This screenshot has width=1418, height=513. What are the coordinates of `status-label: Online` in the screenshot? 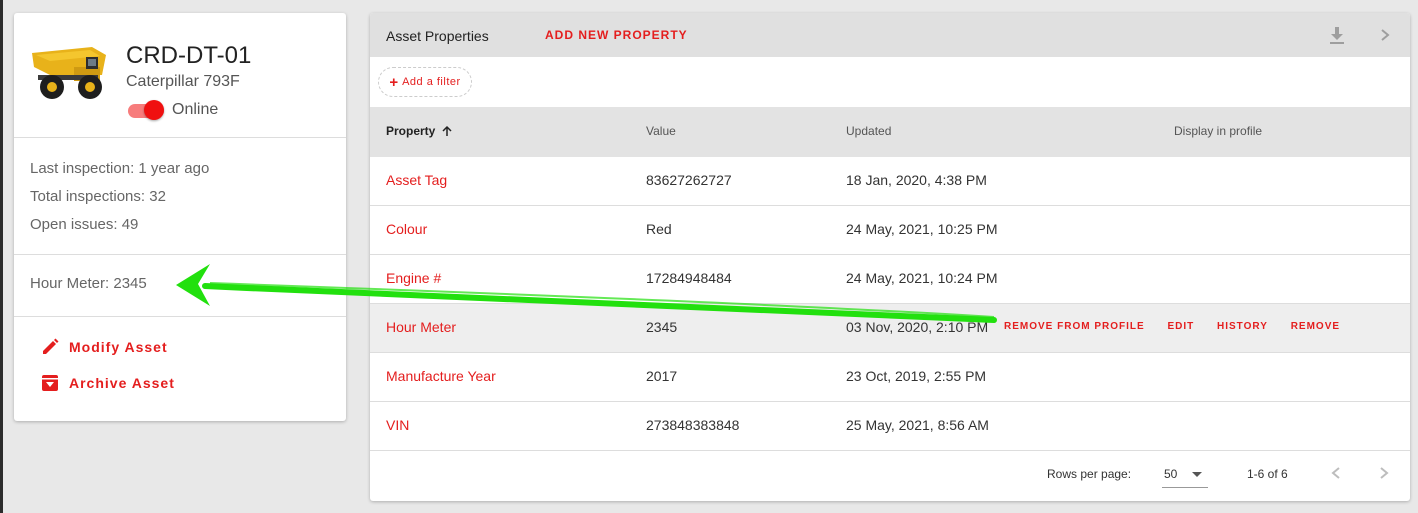 It's located at (195, 109).